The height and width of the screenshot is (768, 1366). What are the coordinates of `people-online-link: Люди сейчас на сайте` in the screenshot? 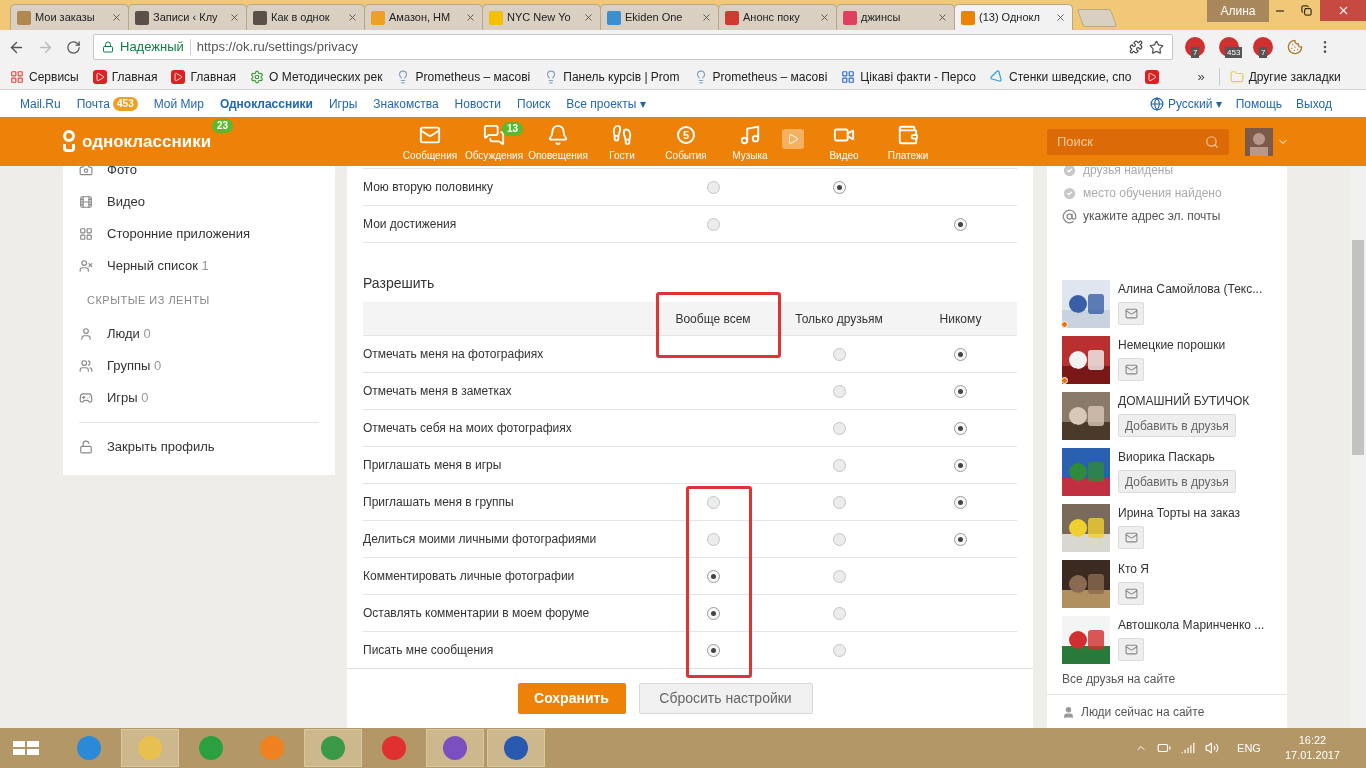 It's located at (1143, 712).